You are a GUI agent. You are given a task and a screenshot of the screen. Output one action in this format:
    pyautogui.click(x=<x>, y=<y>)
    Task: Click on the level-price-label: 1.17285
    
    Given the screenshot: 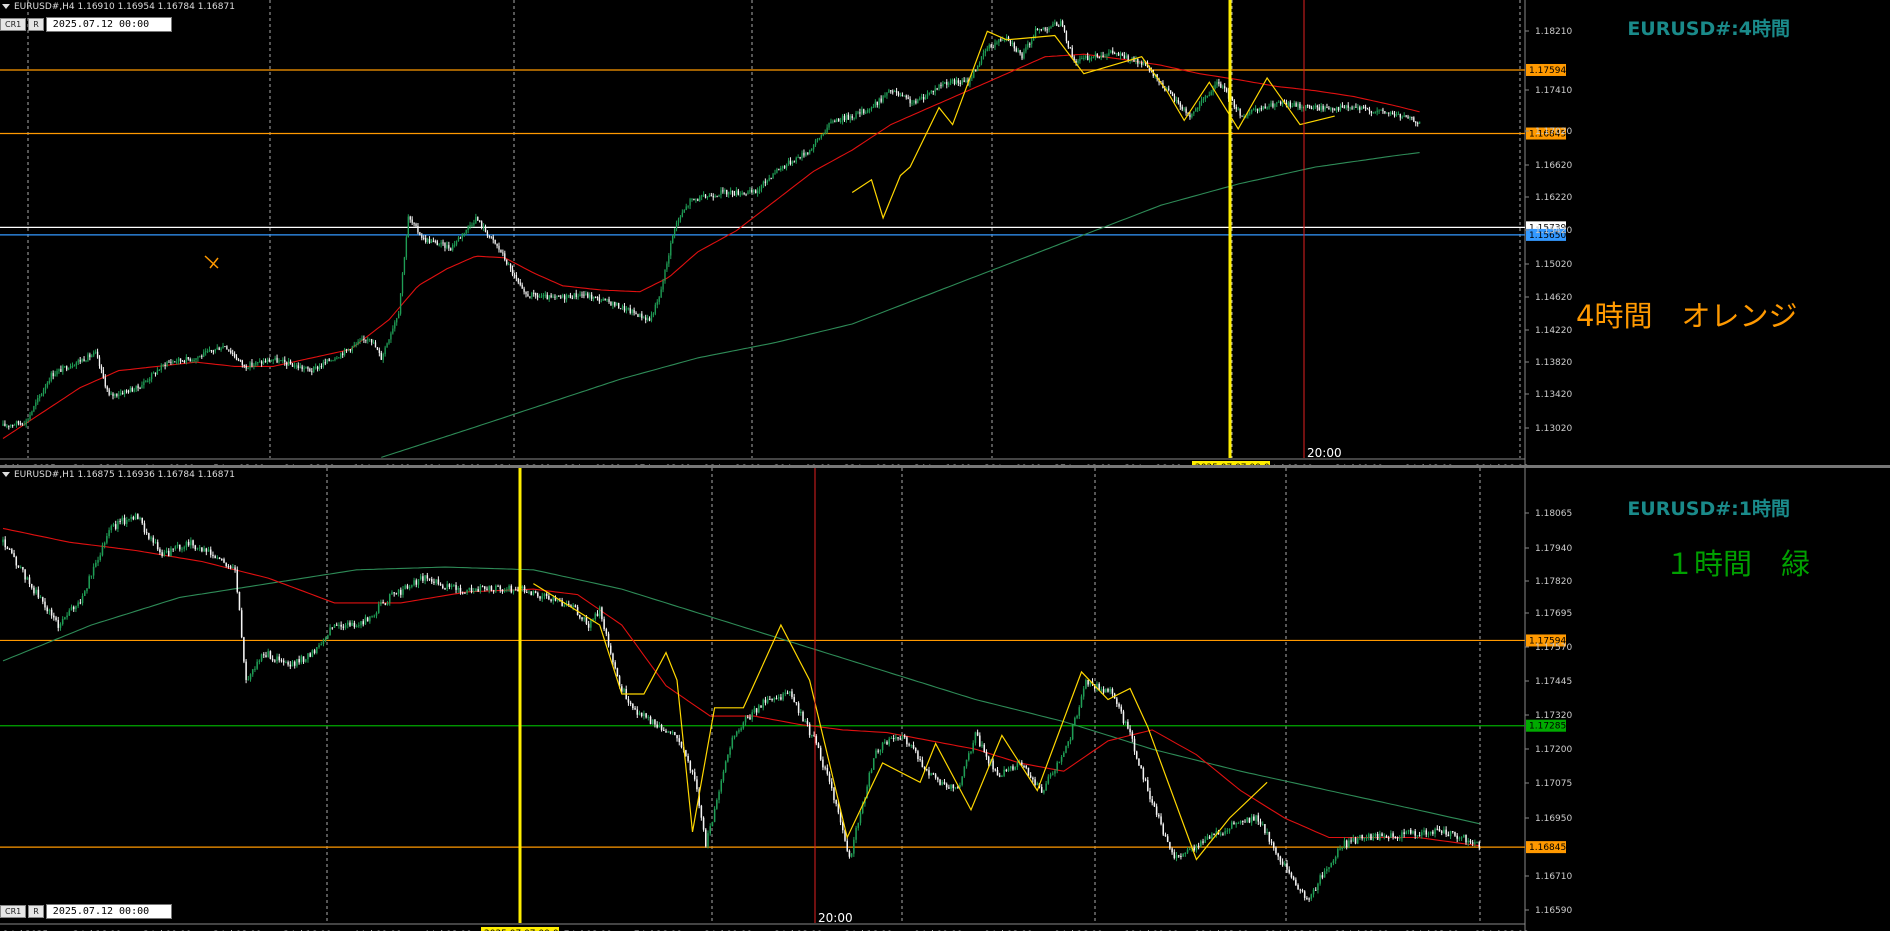 What is the action you would take?
    pyautogui.click(x=1547, y=727)
    